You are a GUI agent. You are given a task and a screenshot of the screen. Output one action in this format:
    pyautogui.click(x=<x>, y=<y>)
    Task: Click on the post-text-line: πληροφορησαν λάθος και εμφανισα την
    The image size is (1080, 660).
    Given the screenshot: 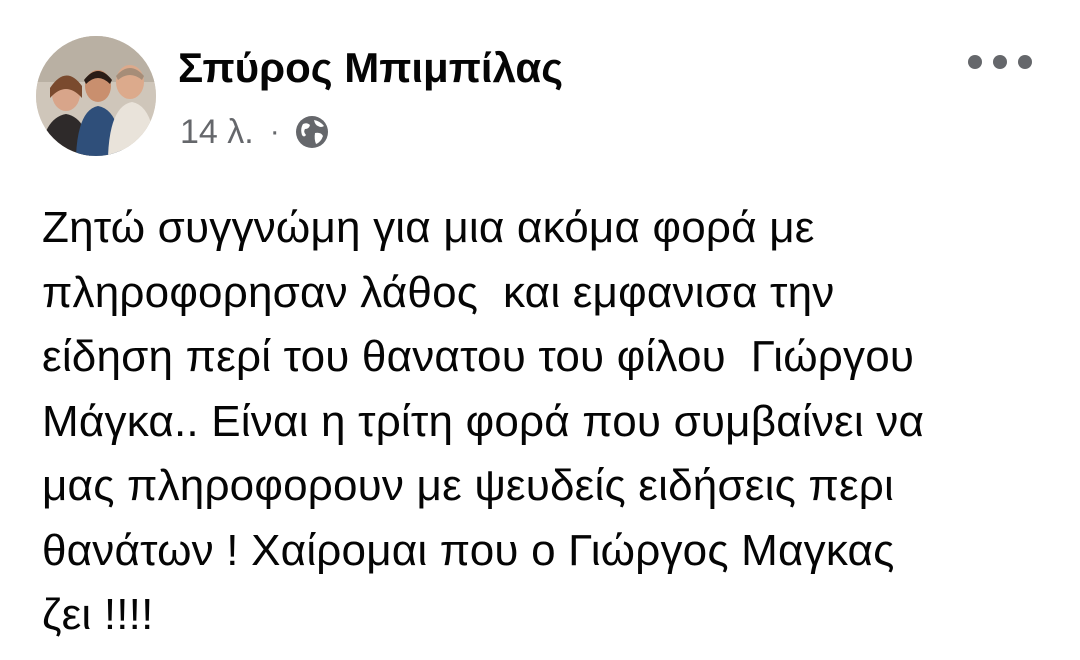 What is the action you would take?
    pyautogui.click(x=438, y=292)
    